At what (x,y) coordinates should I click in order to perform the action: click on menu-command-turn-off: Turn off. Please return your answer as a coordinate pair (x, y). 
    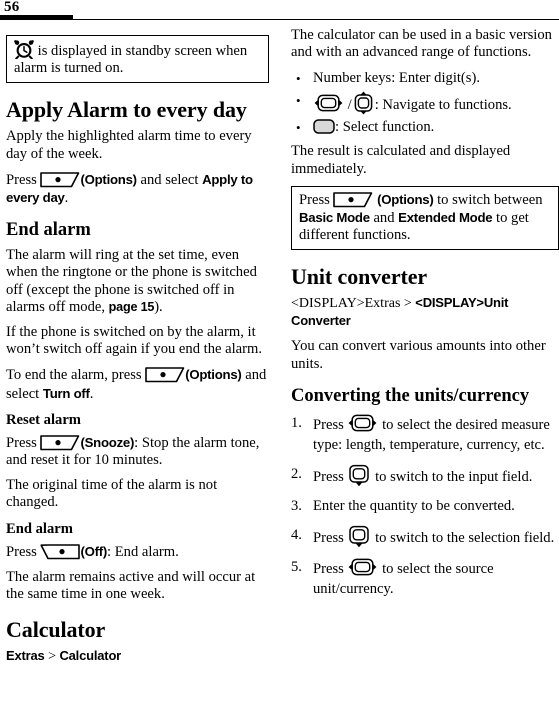
    Looking at the image, I should click on (66, 393).